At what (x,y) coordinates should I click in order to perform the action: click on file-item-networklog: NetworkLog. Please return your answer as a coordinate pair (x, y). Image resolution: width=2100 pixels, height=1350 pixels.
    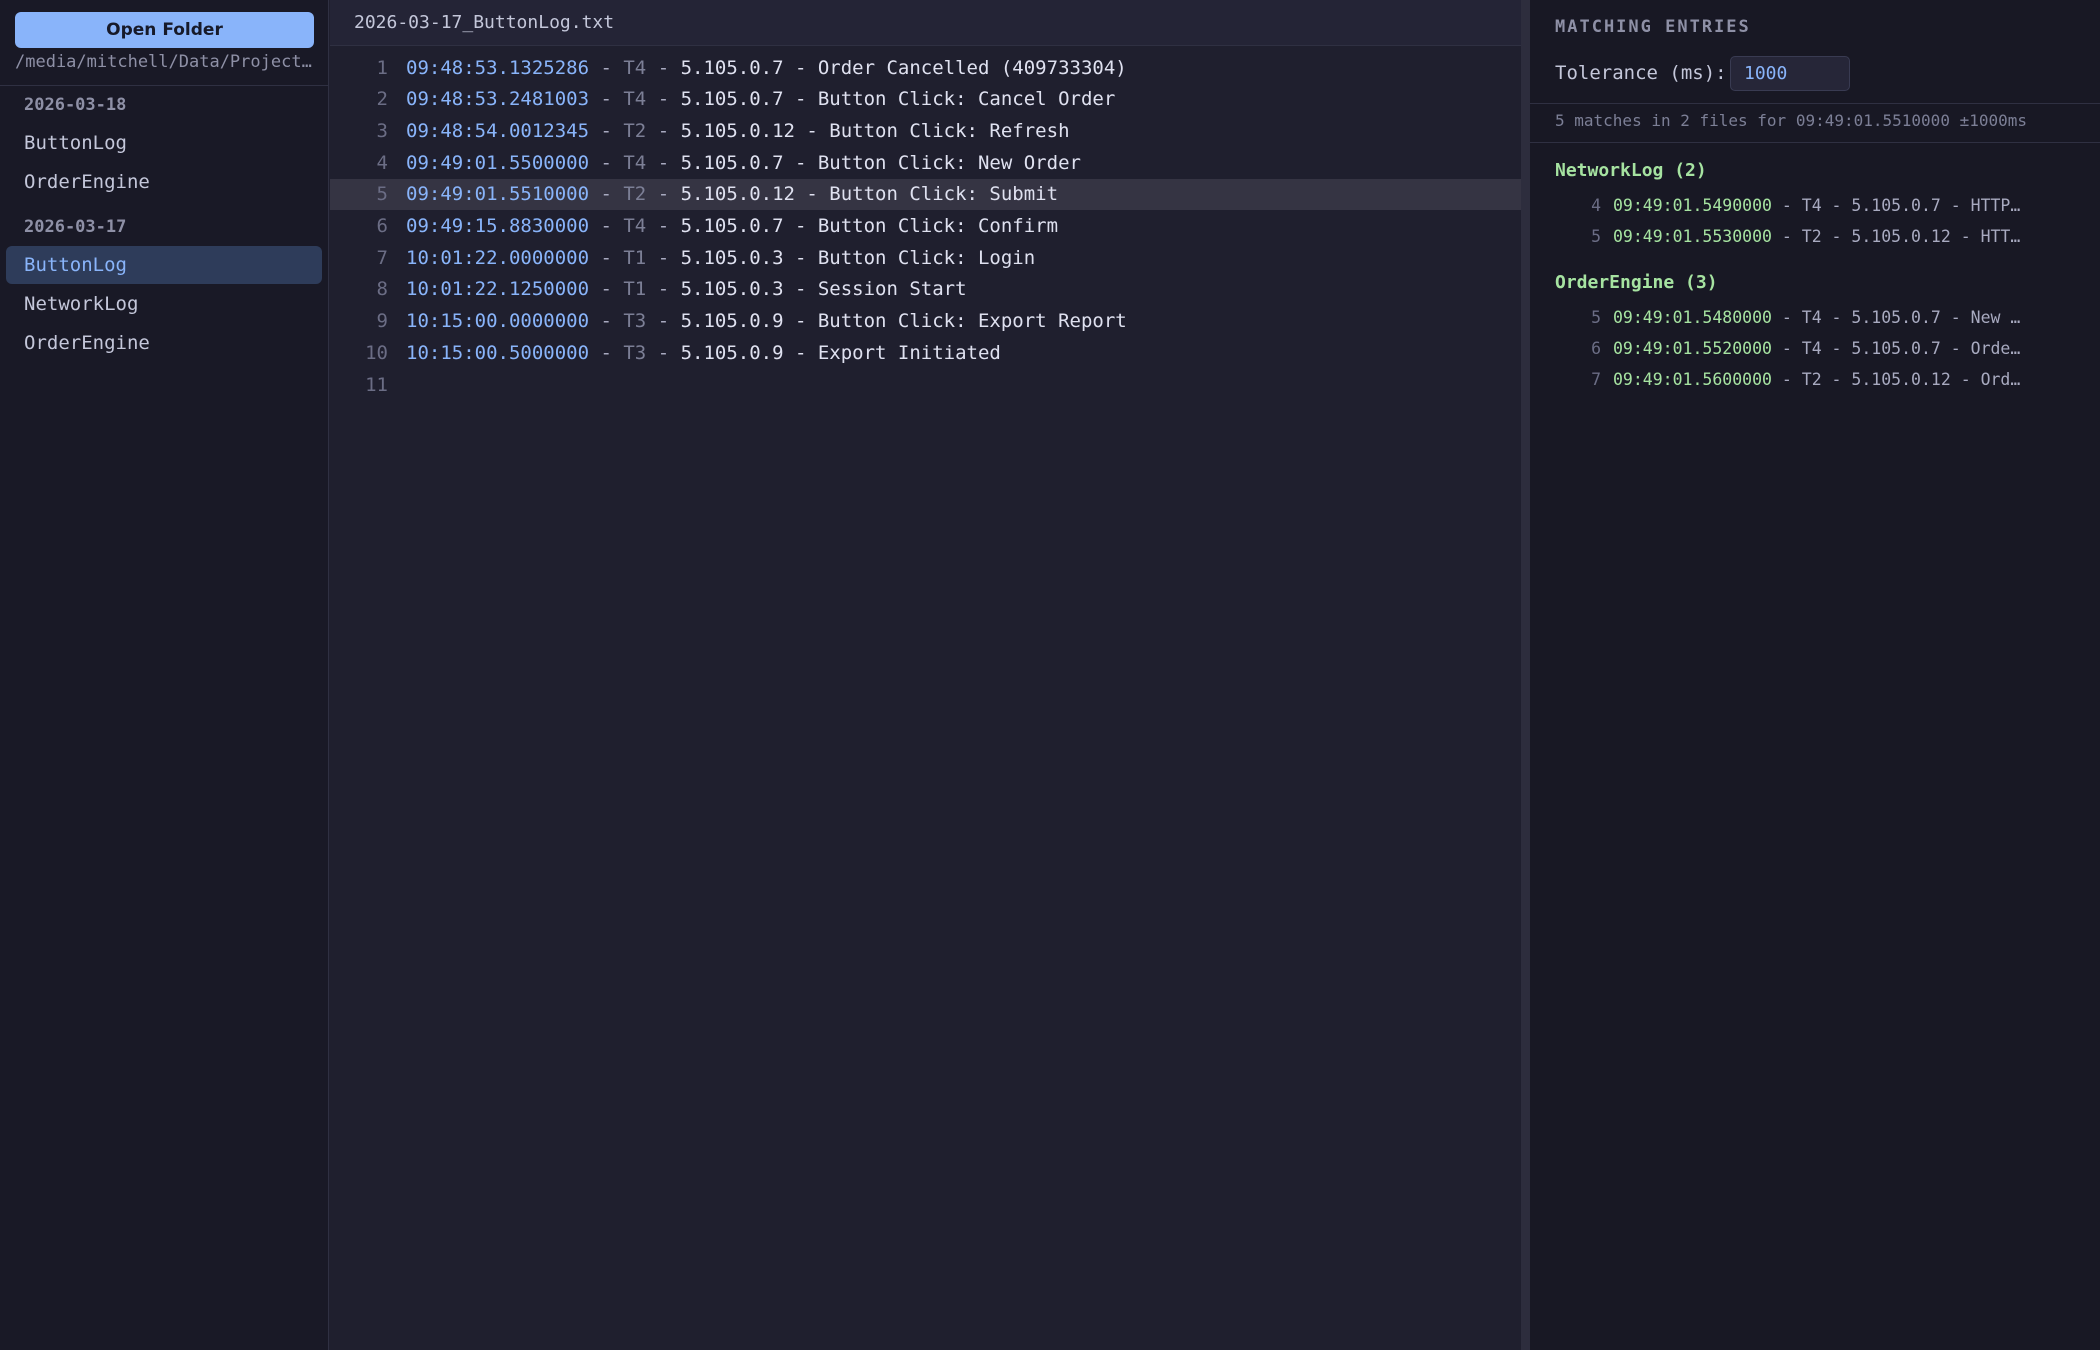
    Looking at the image, I should click on (164, 304).